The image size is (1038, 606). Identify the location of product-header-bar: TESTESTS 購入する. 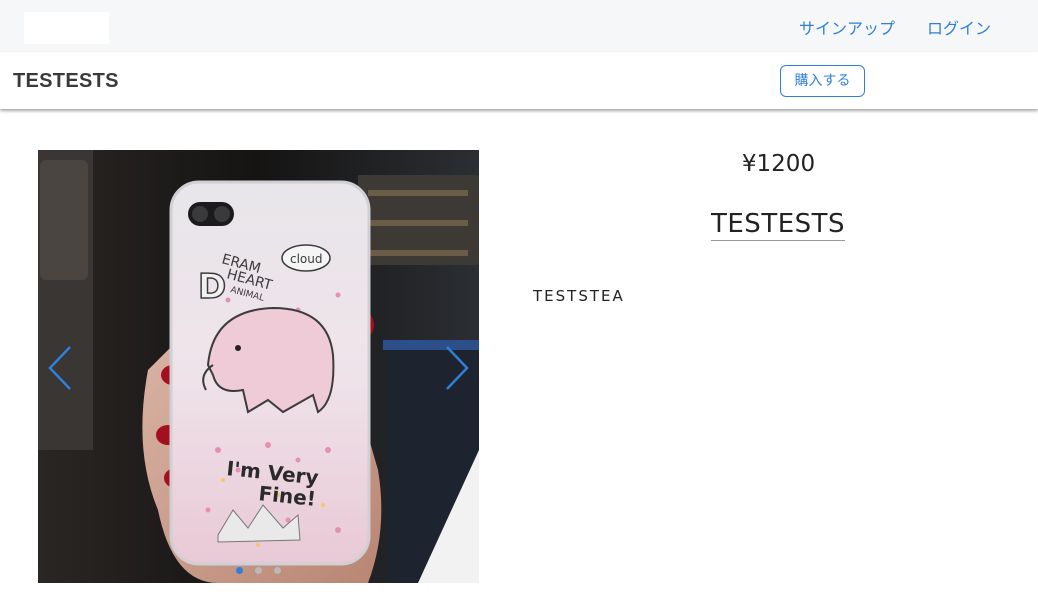
(519, 80).